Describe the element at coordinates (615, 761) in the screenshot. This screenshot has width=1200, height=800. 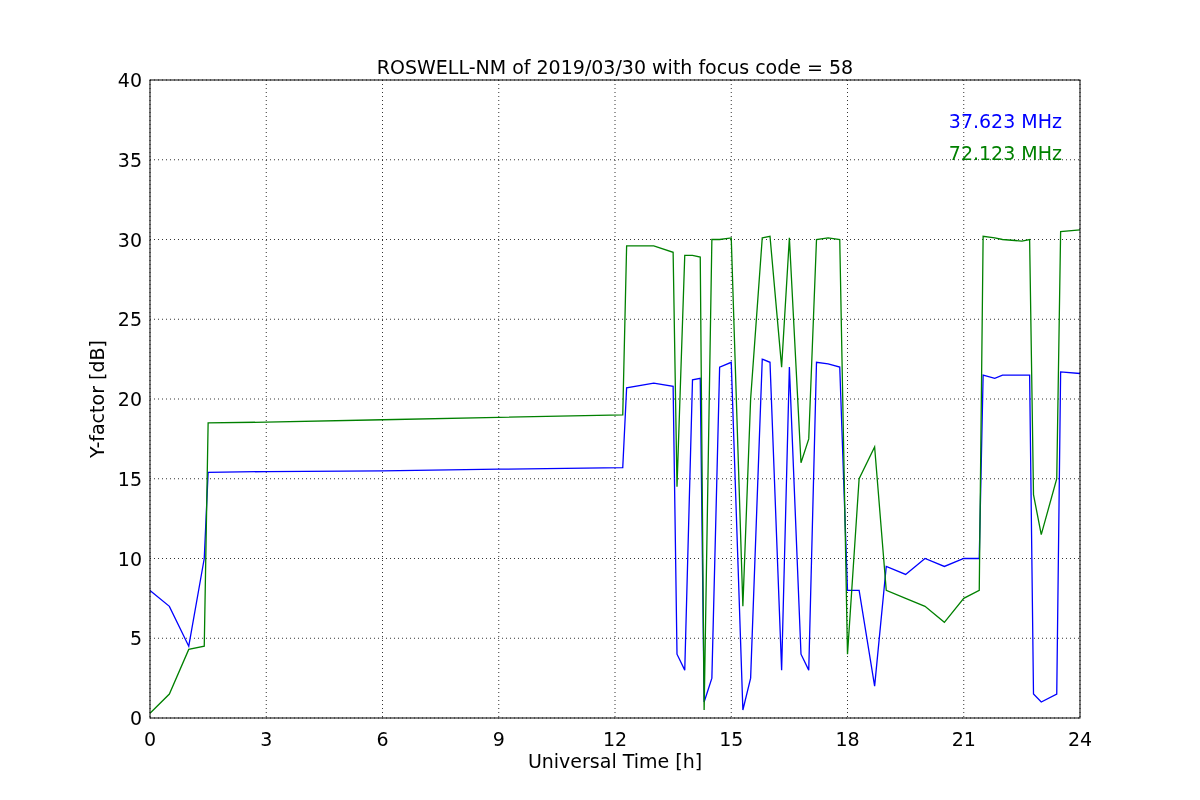
I see `x-axis-label: Universal Time [h]` at that location.